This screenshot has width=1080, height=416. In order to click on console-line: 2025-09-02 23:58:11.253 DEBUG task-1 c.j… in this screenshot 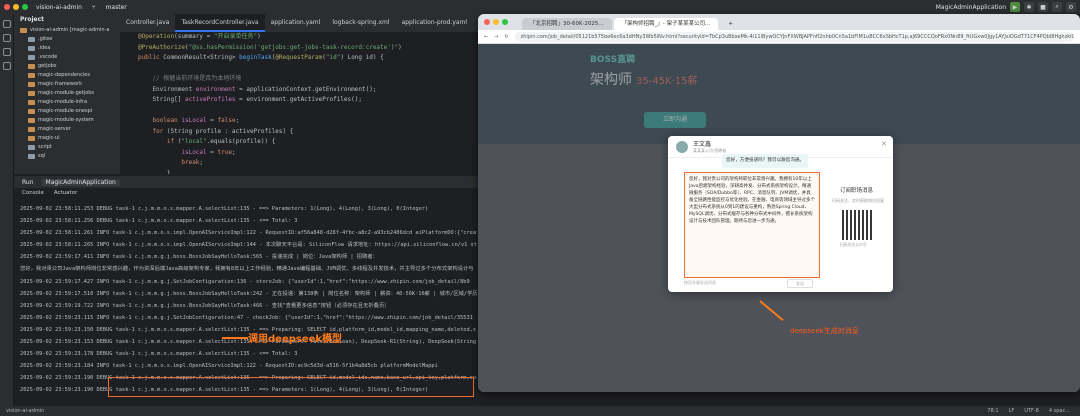, I will do `click(224, 209)`.